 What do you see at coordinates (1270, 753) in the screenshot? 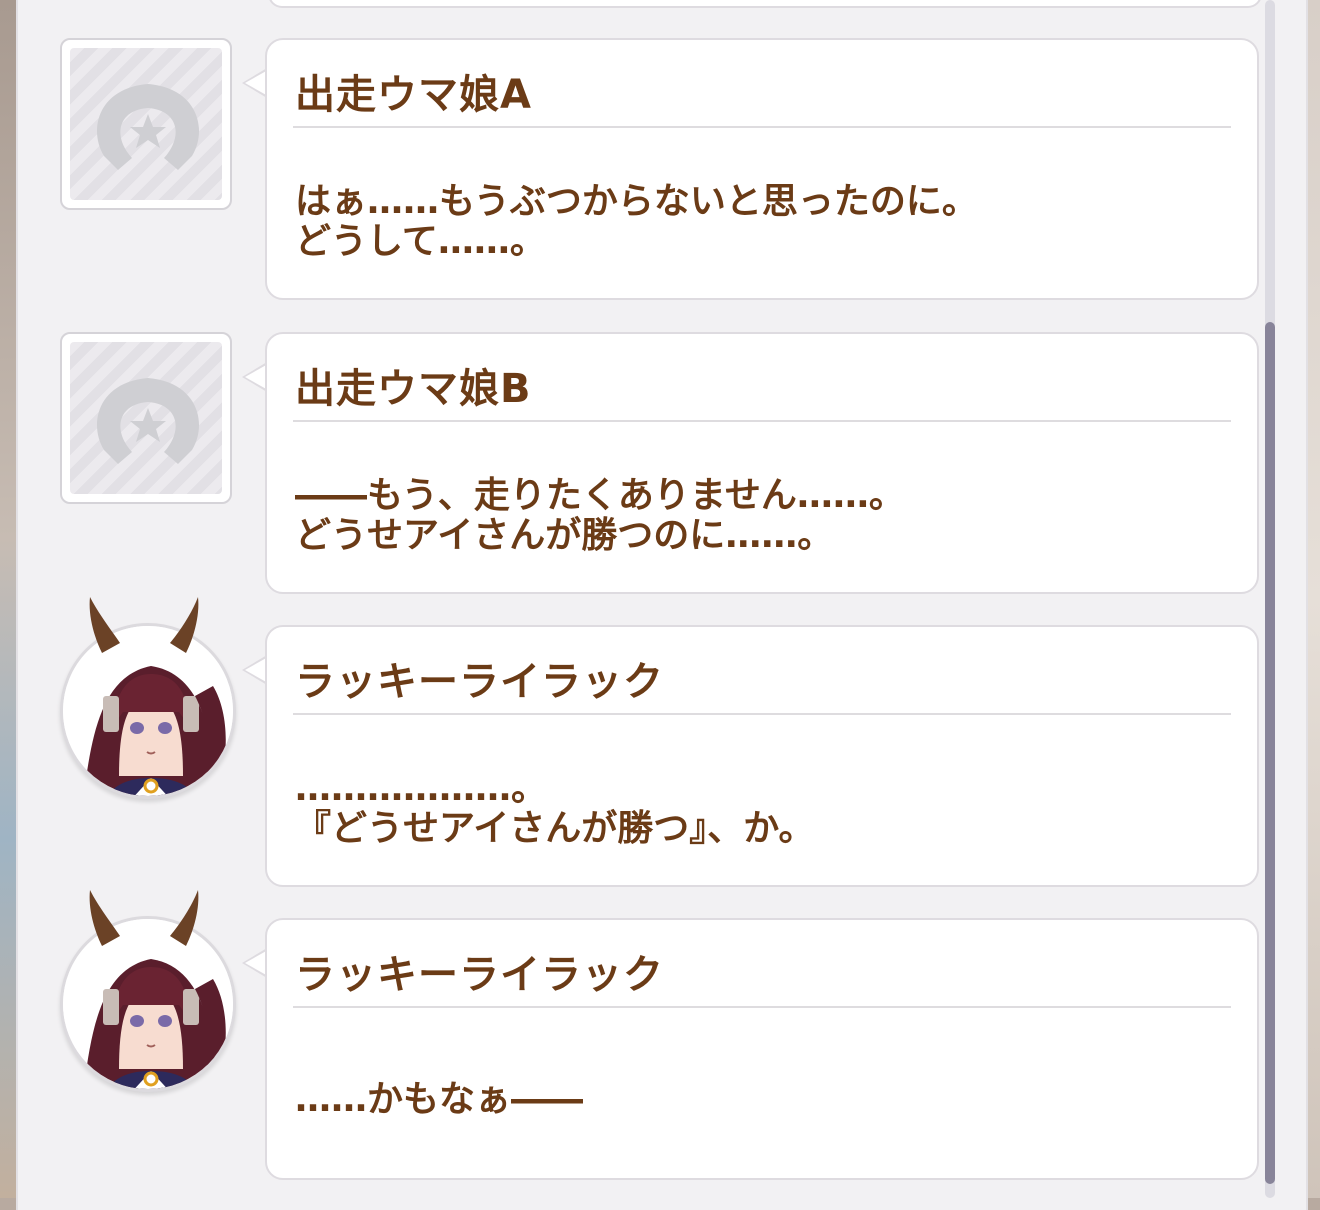
I see `scrollbar-thumb` at bounding box center [1270, 753].